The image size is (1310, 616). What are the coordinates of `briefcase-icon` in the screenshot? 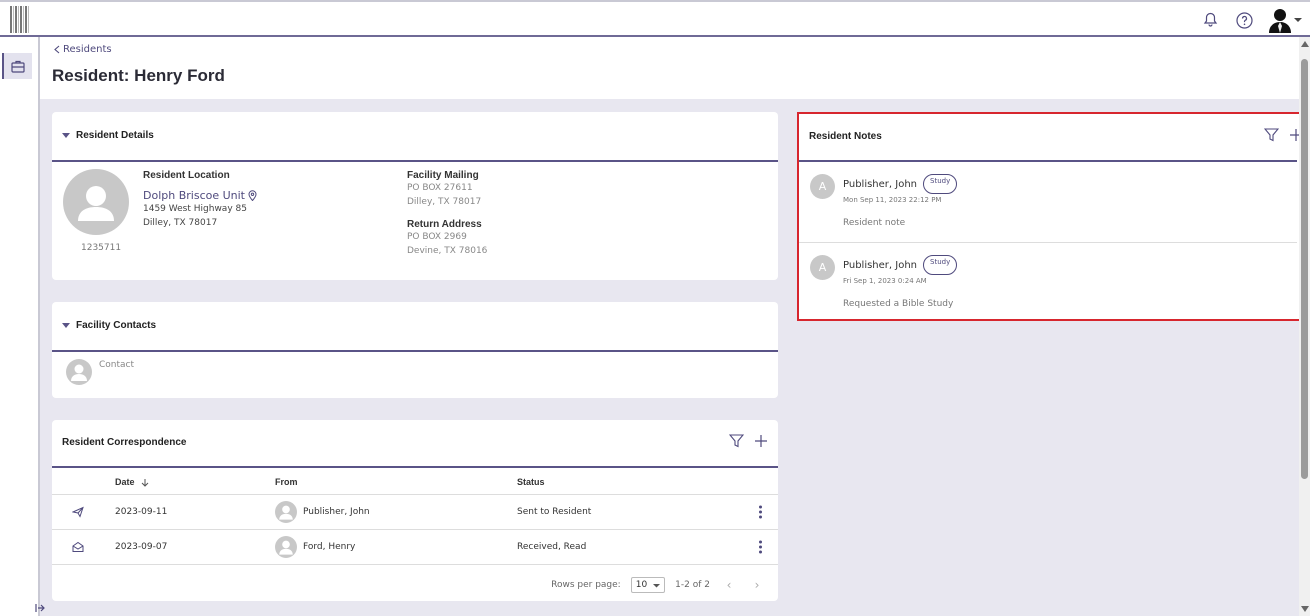 It's located at (18, 66).